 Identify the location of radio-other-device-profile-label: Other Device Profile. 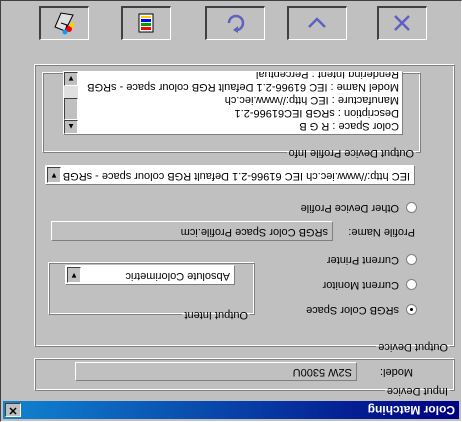
(350, 208).